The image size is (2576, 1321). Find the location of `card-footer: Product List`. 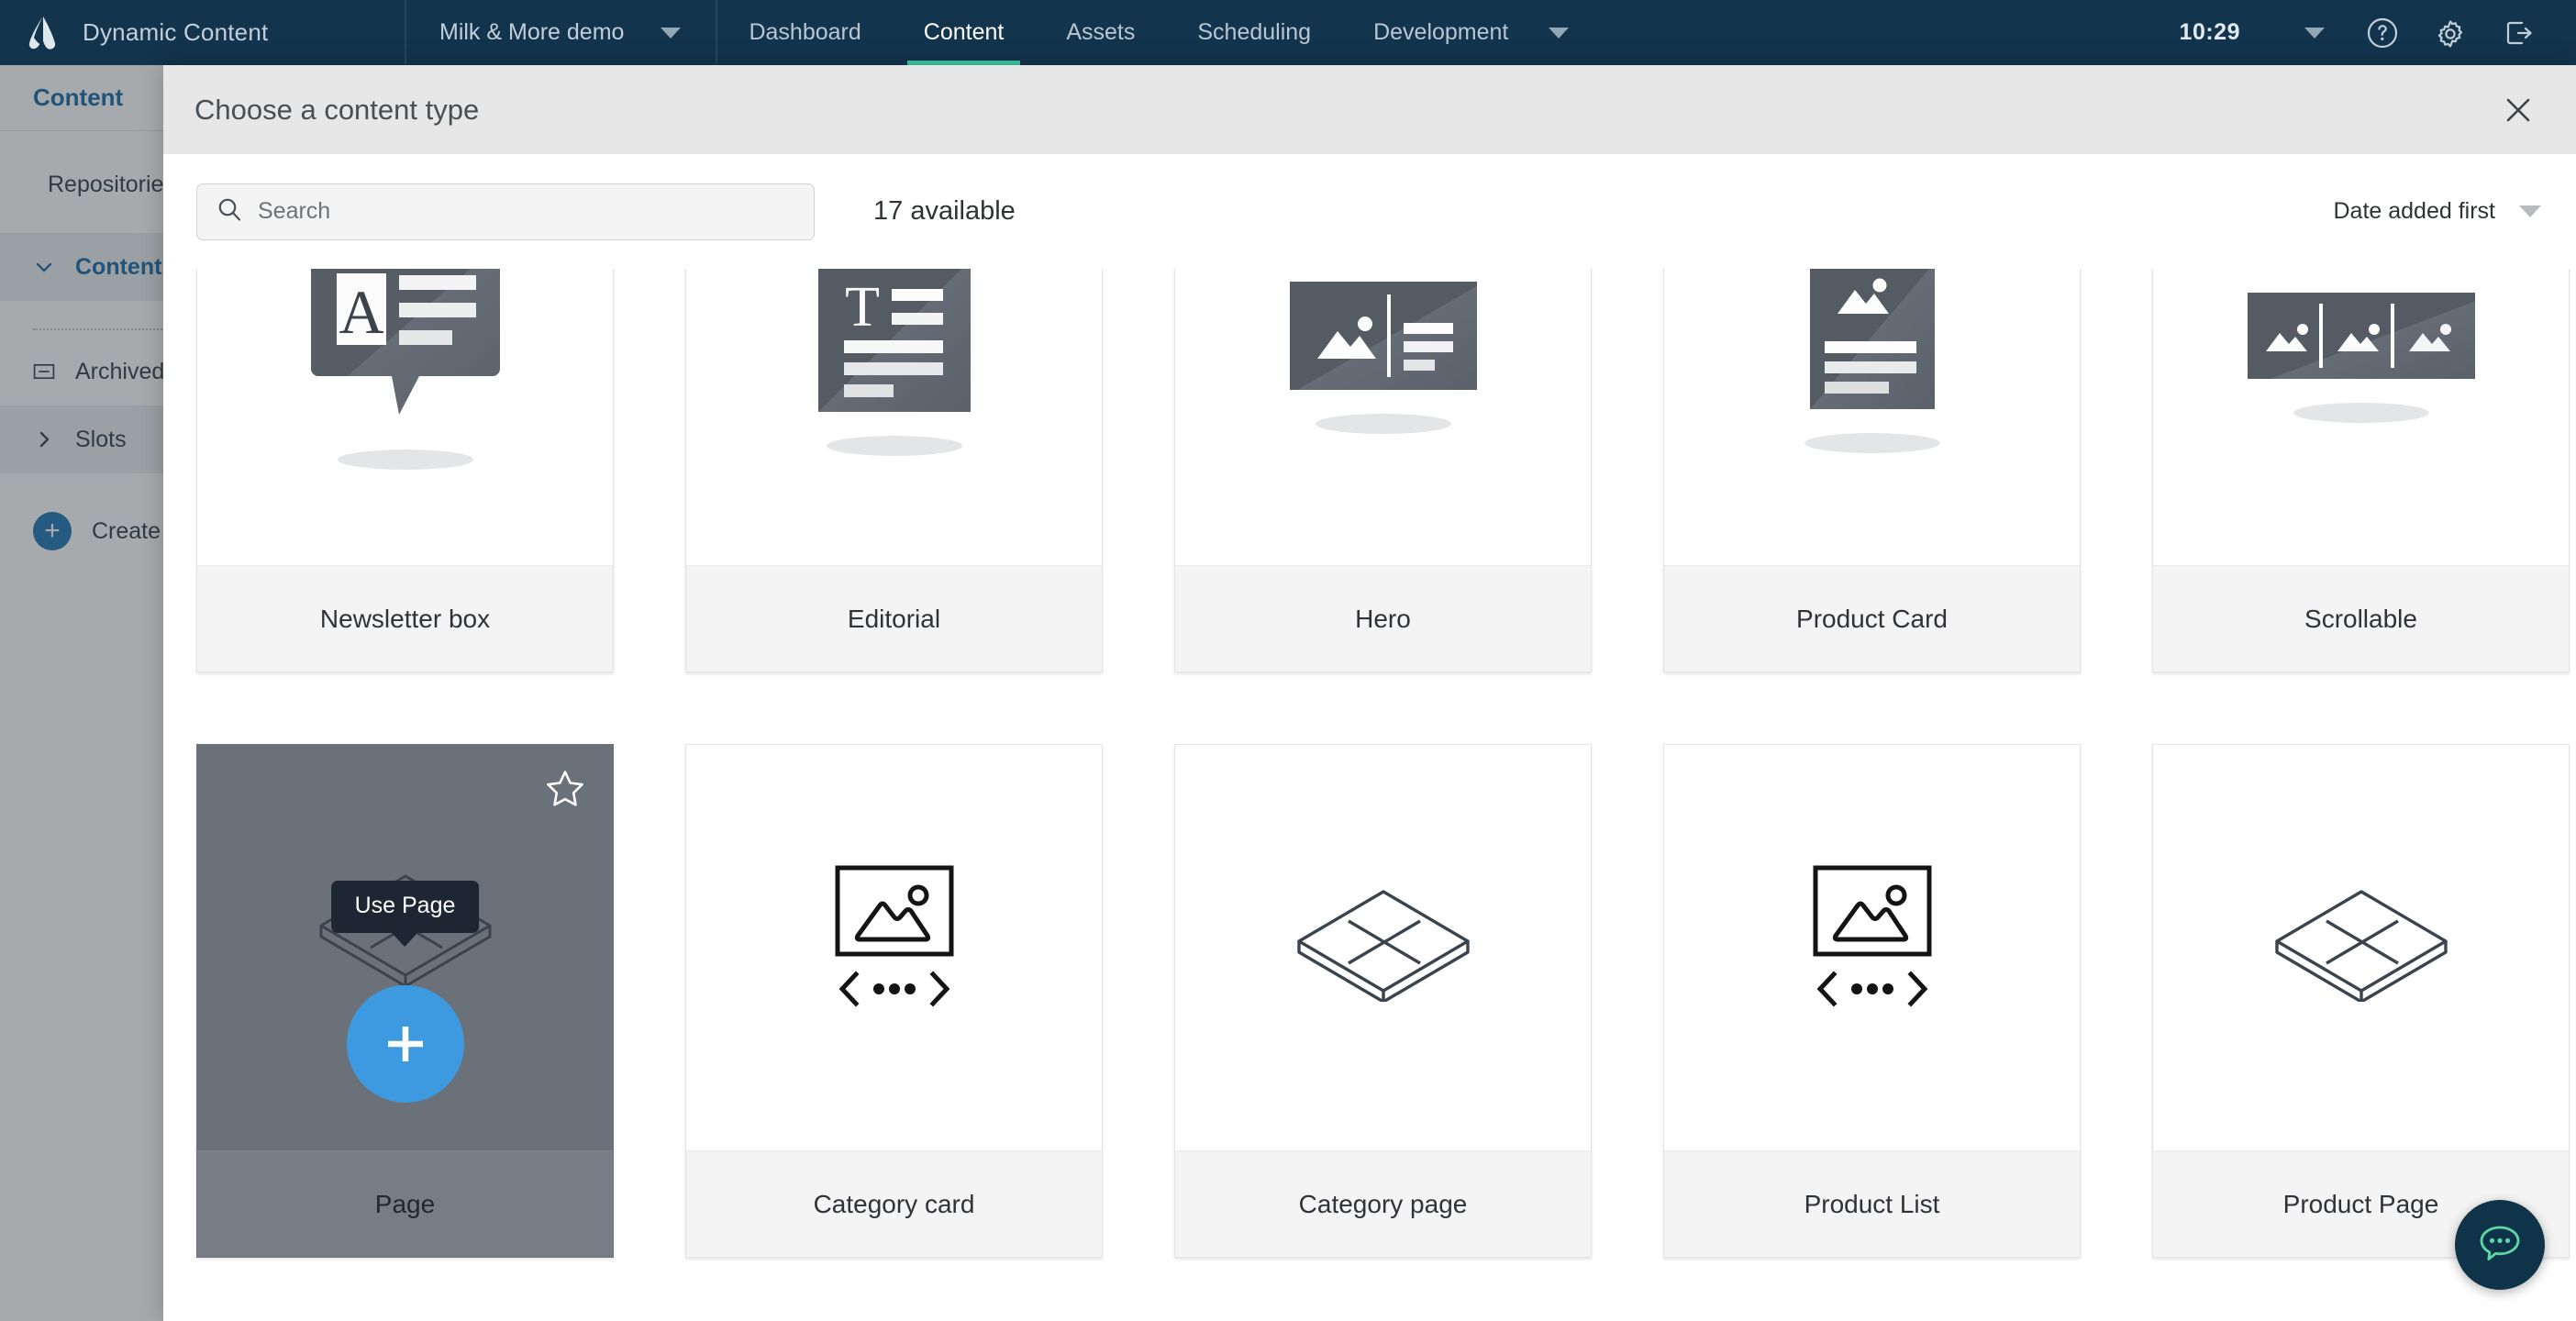

card-footer: Product List is located at coordinates (1872, 1203).